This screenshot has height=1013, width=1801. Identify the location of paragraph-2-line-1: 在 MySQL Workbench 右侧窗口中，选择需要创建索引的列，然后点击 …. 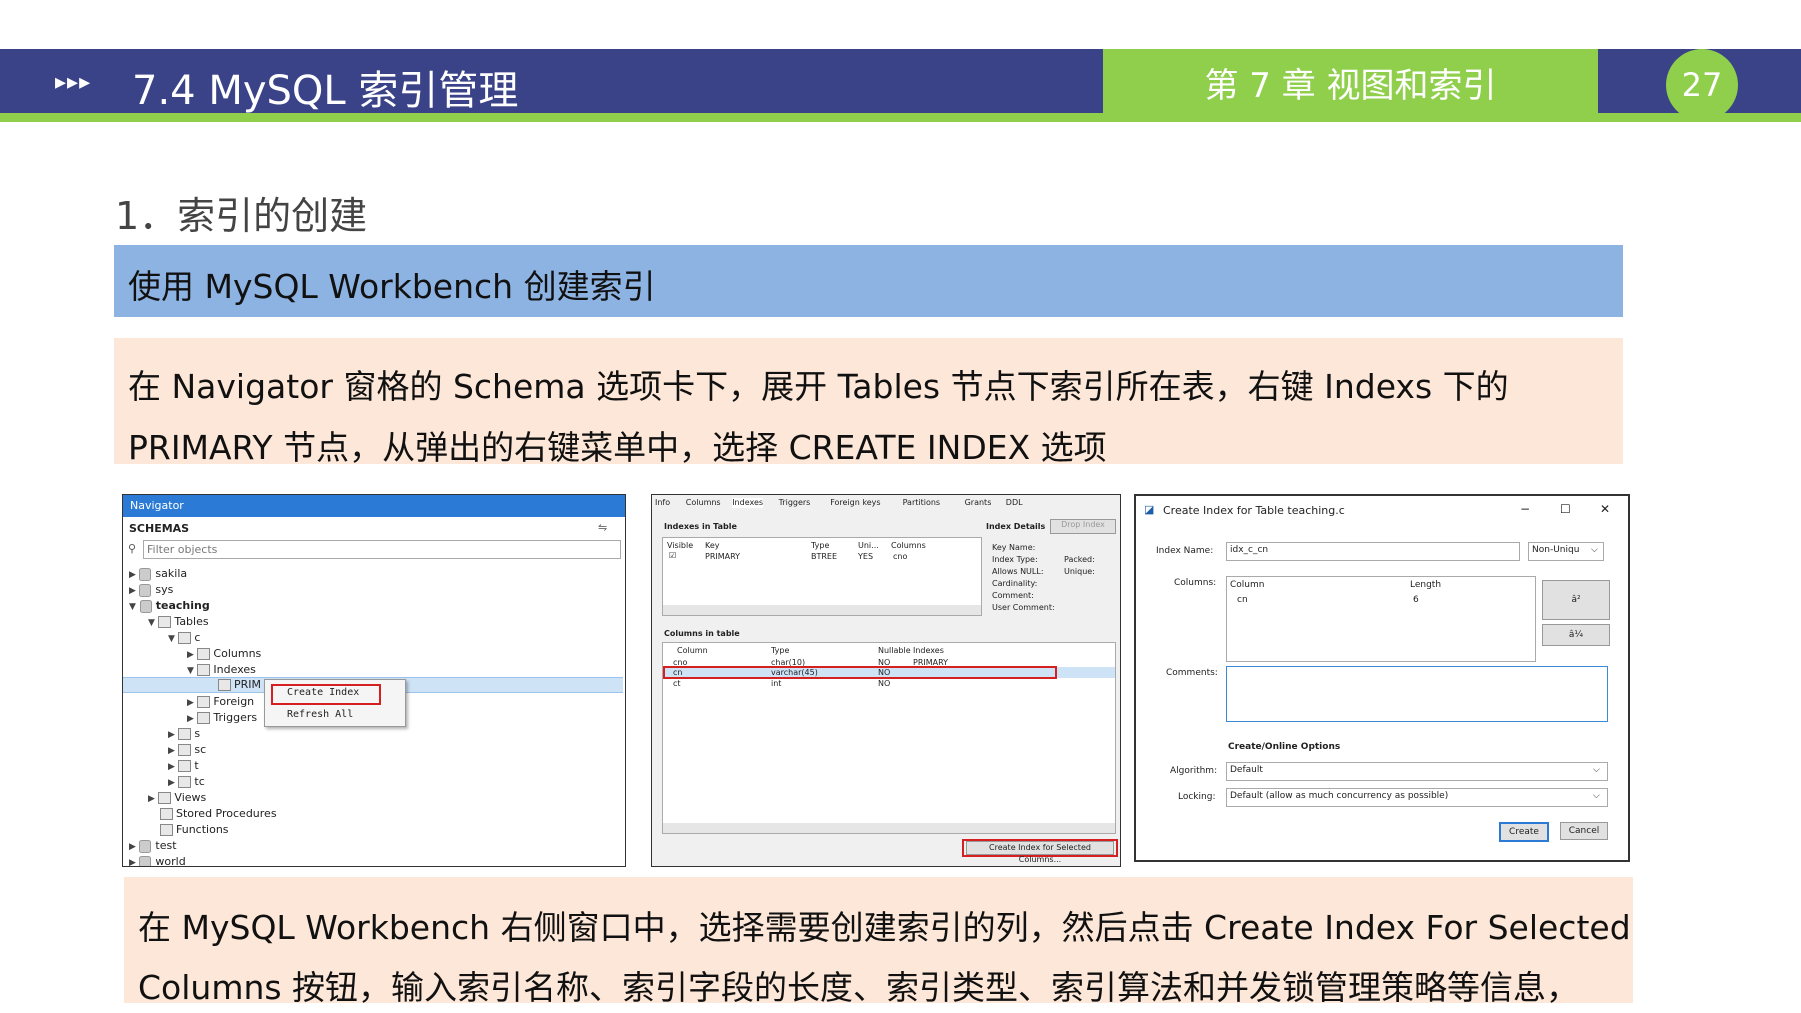
(884, 927).